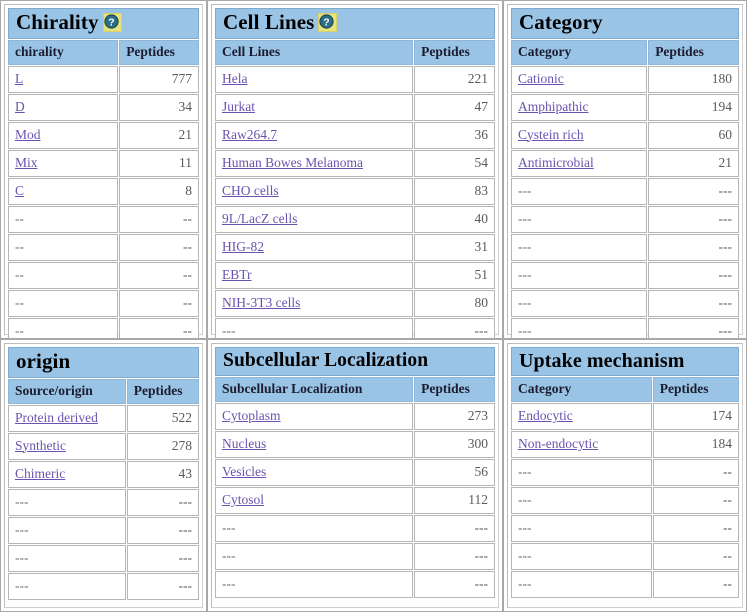 This screenshot has width=747, height=612. What do you see at coordinates (63, 107) in the screenshot?
I see `row-label-cell: D` at bounding box center [63, 107].